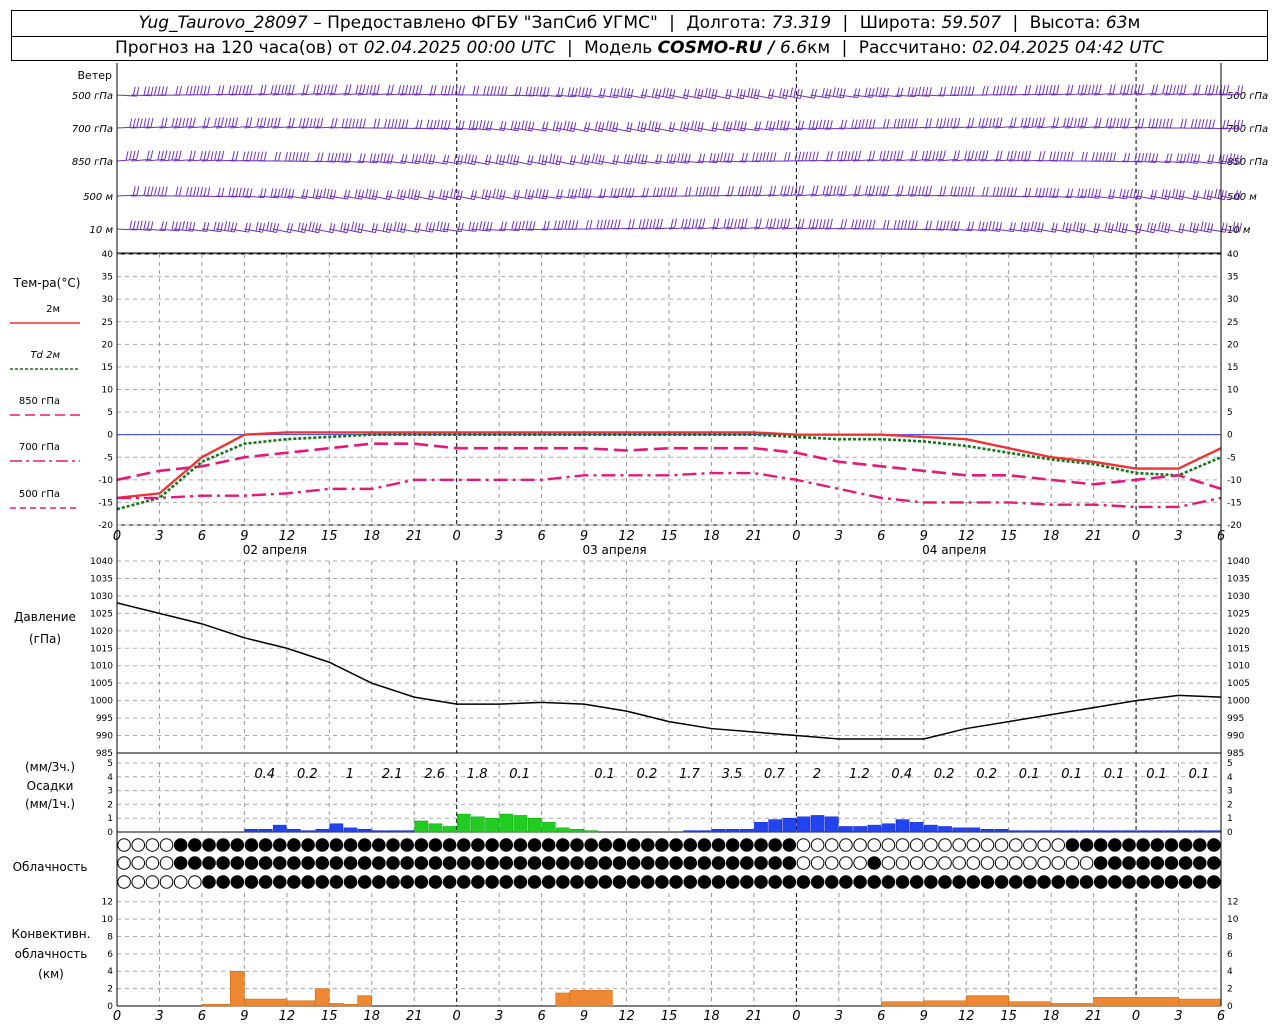  What do you see at coordinates (110, 792) in the screenshot?
I see `precip-y-tick-left: 3` at bounding box center [110, 792].